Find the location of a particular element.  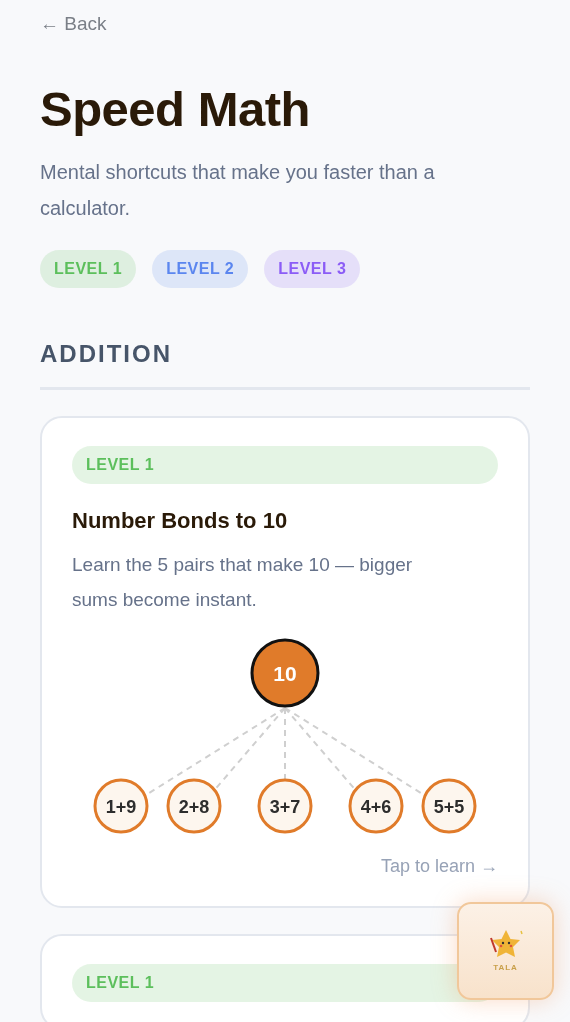

tap-to-learn-link: Tap to learn → is located at coordinates (439, 866).